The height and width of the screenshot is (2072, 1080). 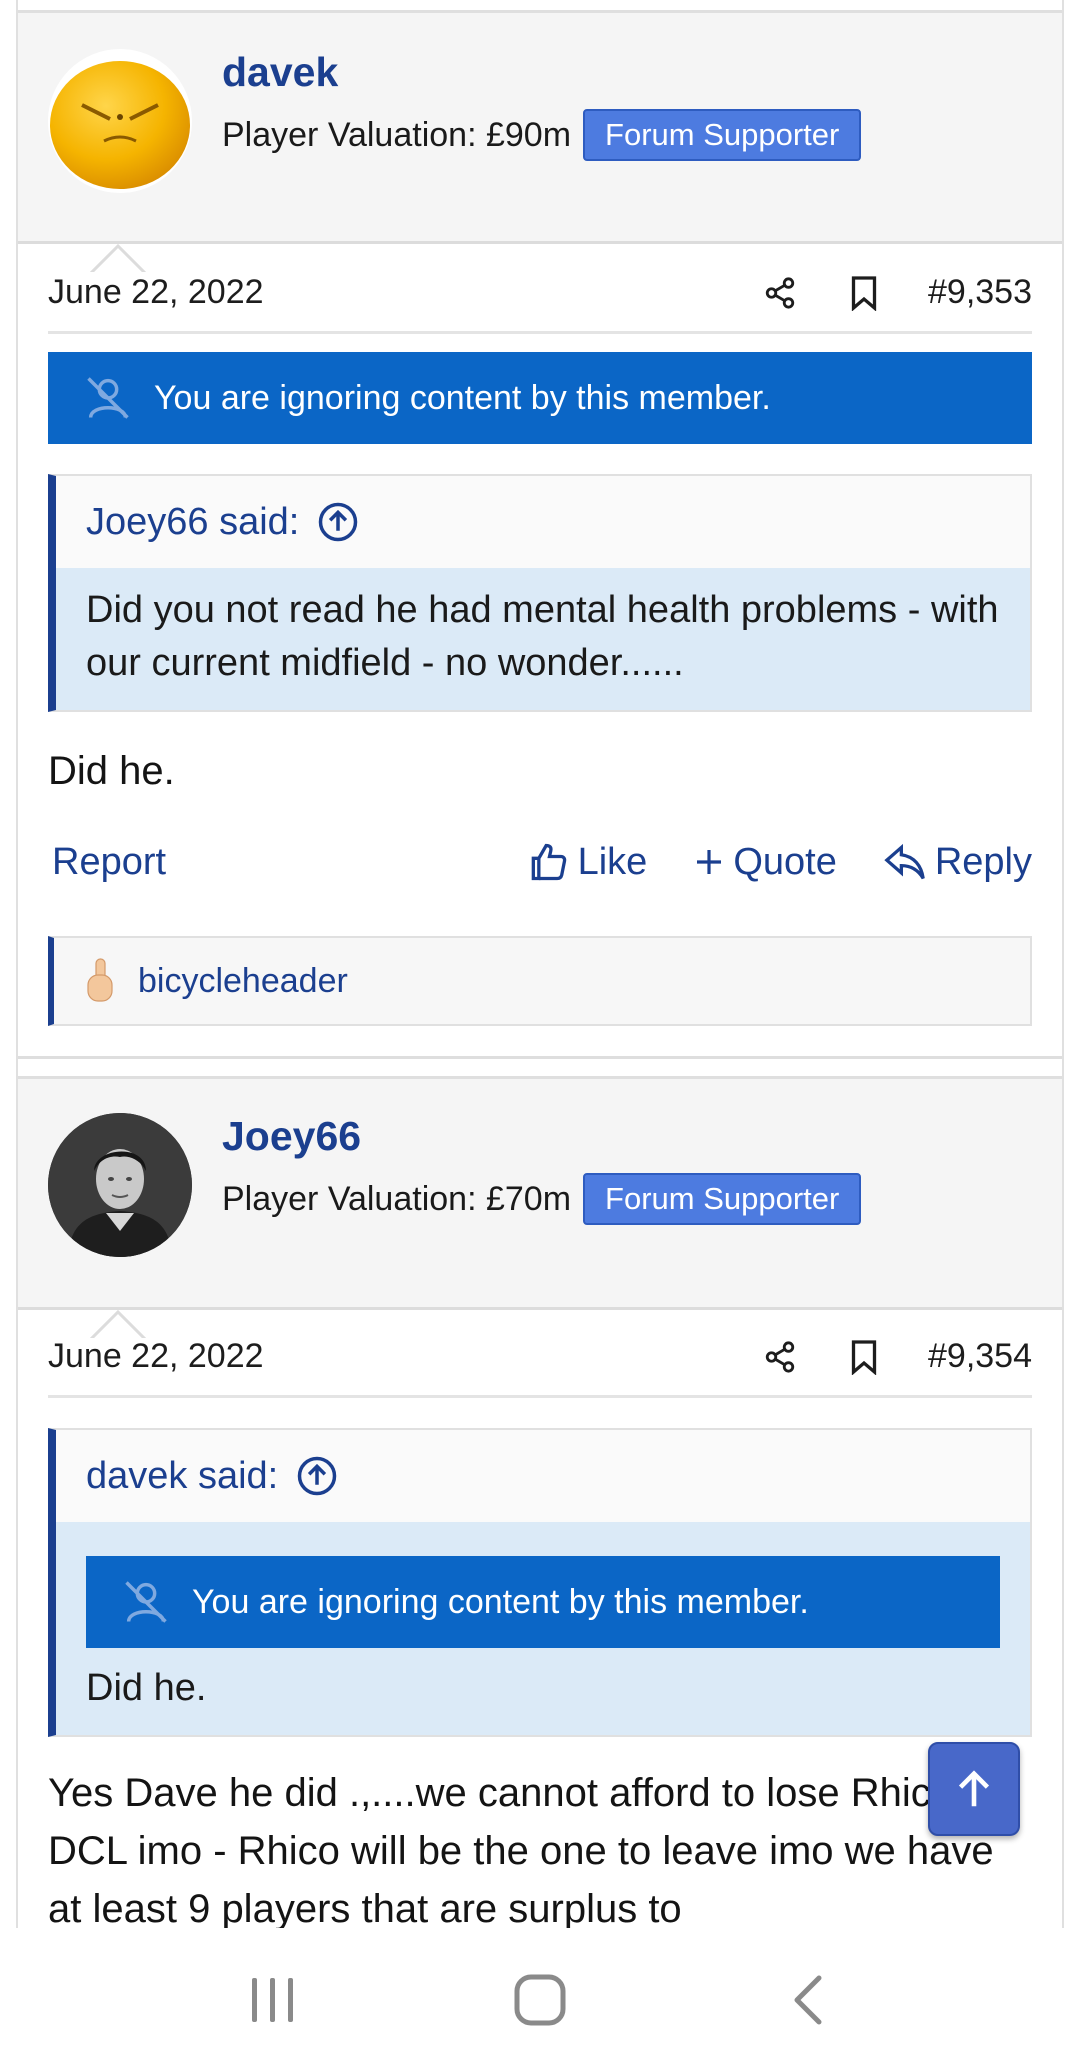 What do you see at coordinates (980, 1356) in the screenshot?
I see `post-number: #9,354` at bounding box center [980, 1356].